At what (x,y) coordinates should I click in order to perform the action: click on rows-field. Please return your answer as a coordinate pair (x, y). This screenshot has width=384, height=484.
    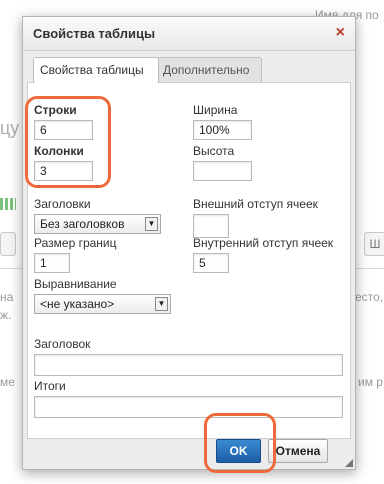
    Looking at the image, I should click on (63, 130).